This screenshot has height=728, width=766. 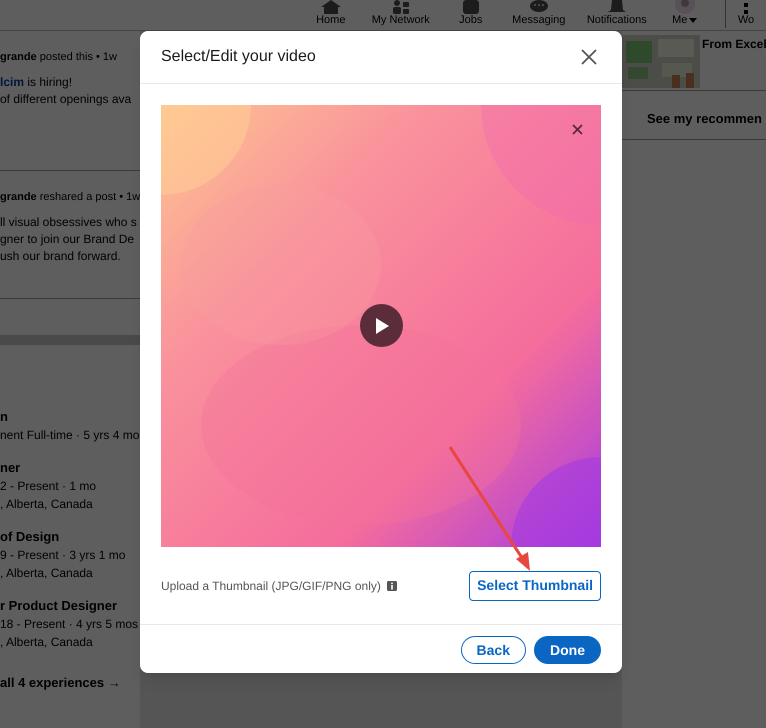 What do you see at coordinates (746, 16) in the screenshot?
I see `nav-item: Wo` at bounding box center [746, 16].